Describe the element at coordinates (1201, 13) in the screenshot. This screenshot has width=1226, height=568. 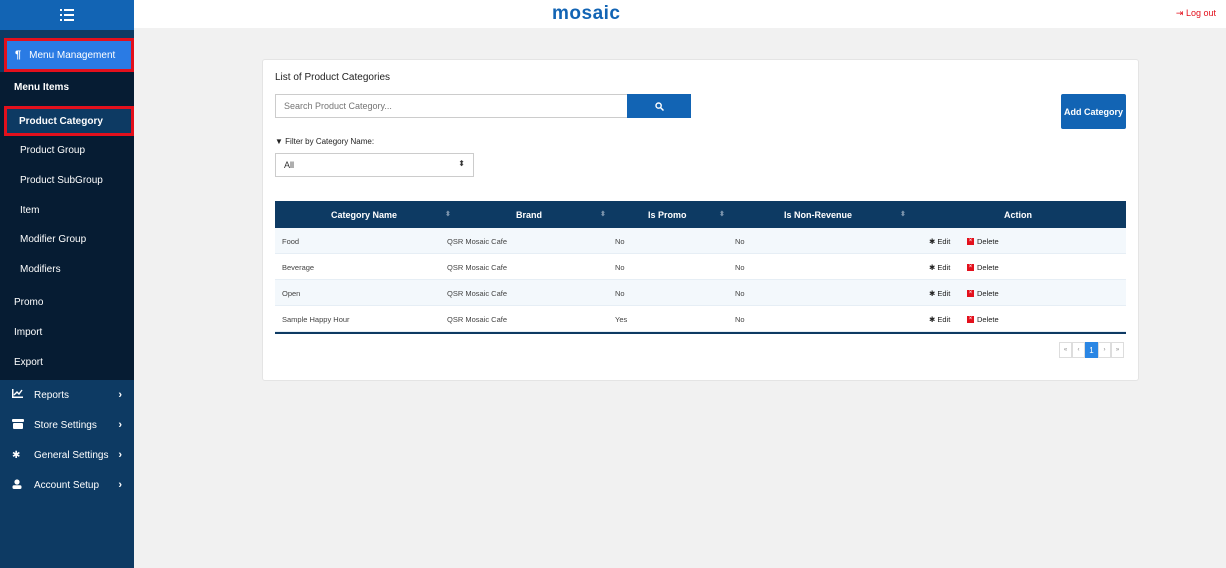
I see `logout-label: Log out` at that location.